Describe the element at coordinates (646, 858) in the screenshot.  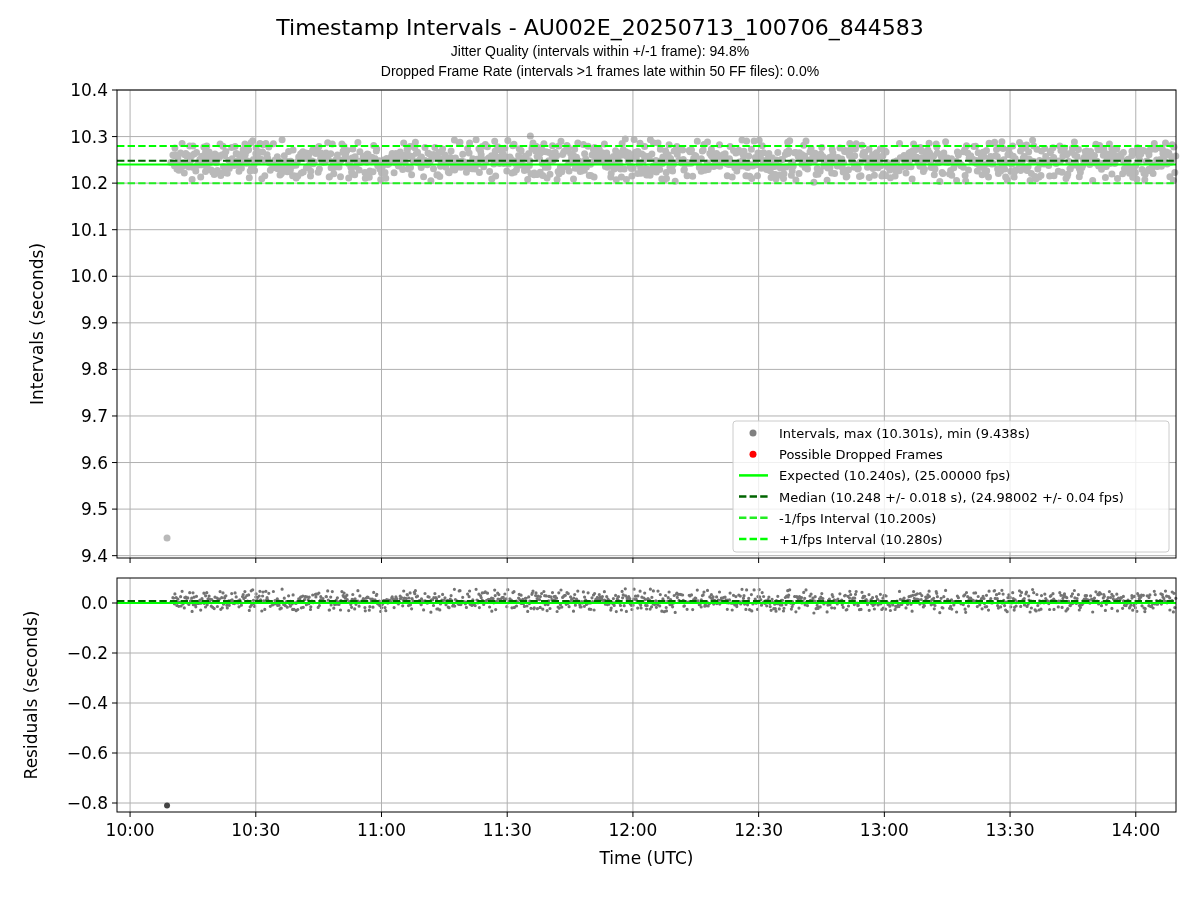
I see `x-axis-label: Time (UTC)` at that location.